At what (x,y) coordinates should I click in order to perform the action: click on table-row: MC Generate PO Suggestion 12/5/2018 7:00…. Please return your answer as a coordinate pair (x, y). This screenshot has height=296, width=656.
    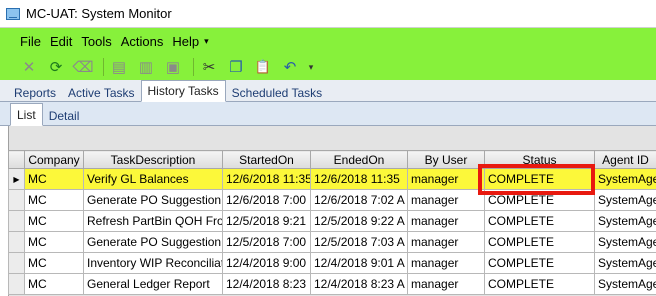
    Looking at the image, I should click on (332, 242).